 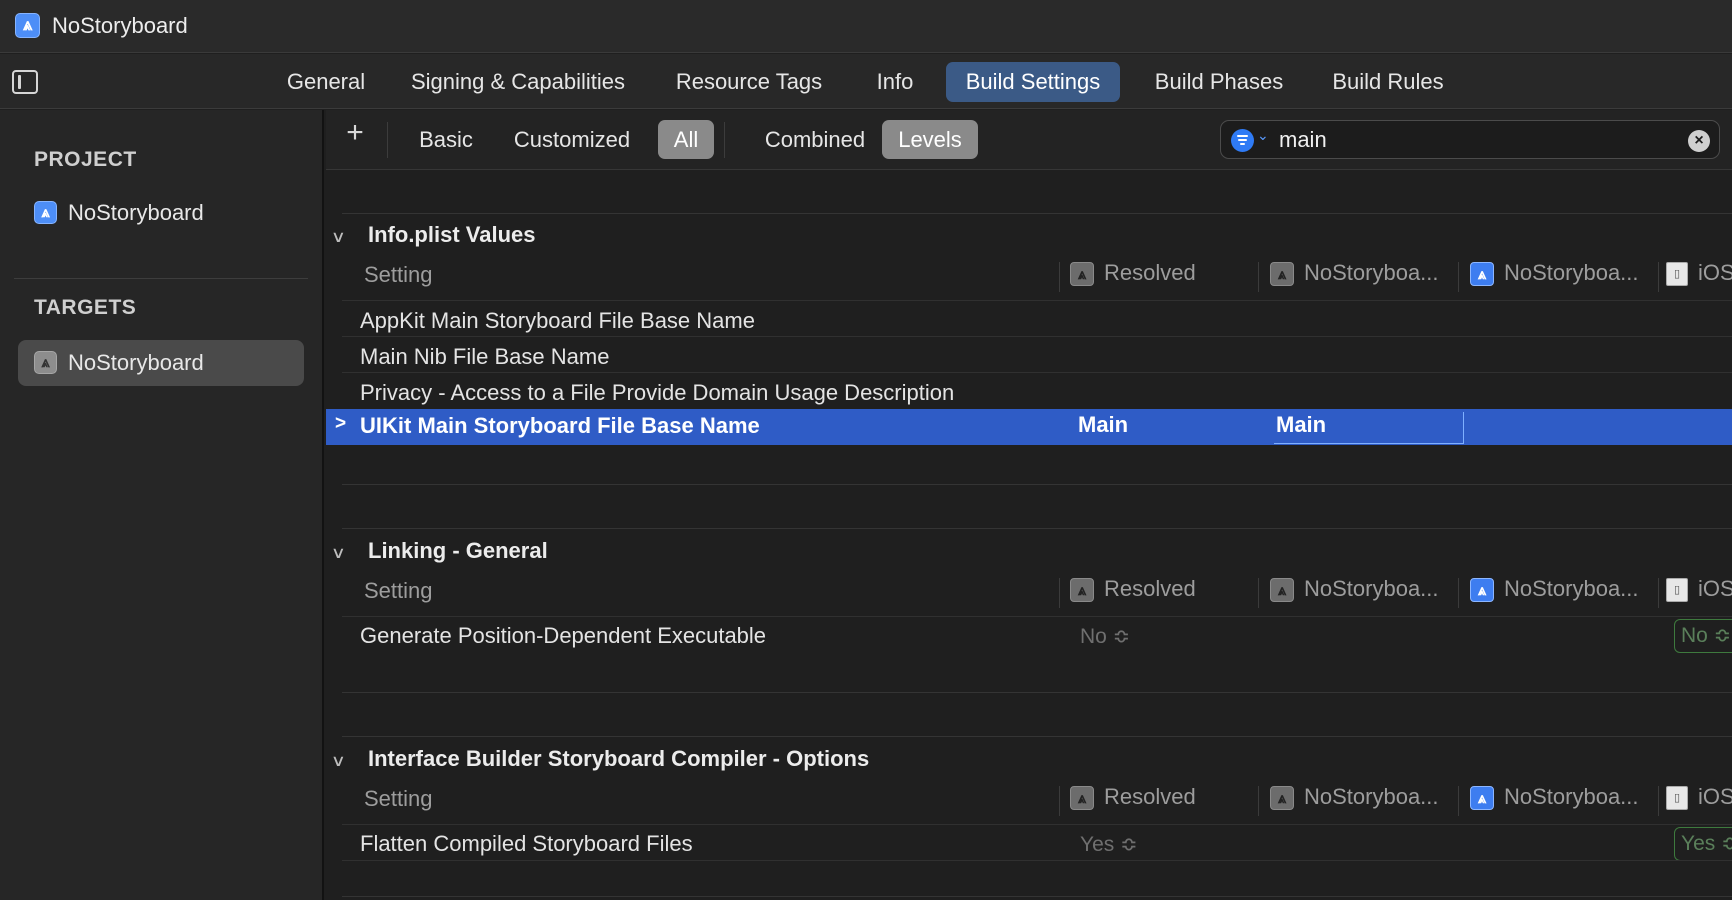 What do you see at coordinates (25, 82) in the screenshot?
I see `sidebar-toggle-icon` at bounding box center [25, 82].